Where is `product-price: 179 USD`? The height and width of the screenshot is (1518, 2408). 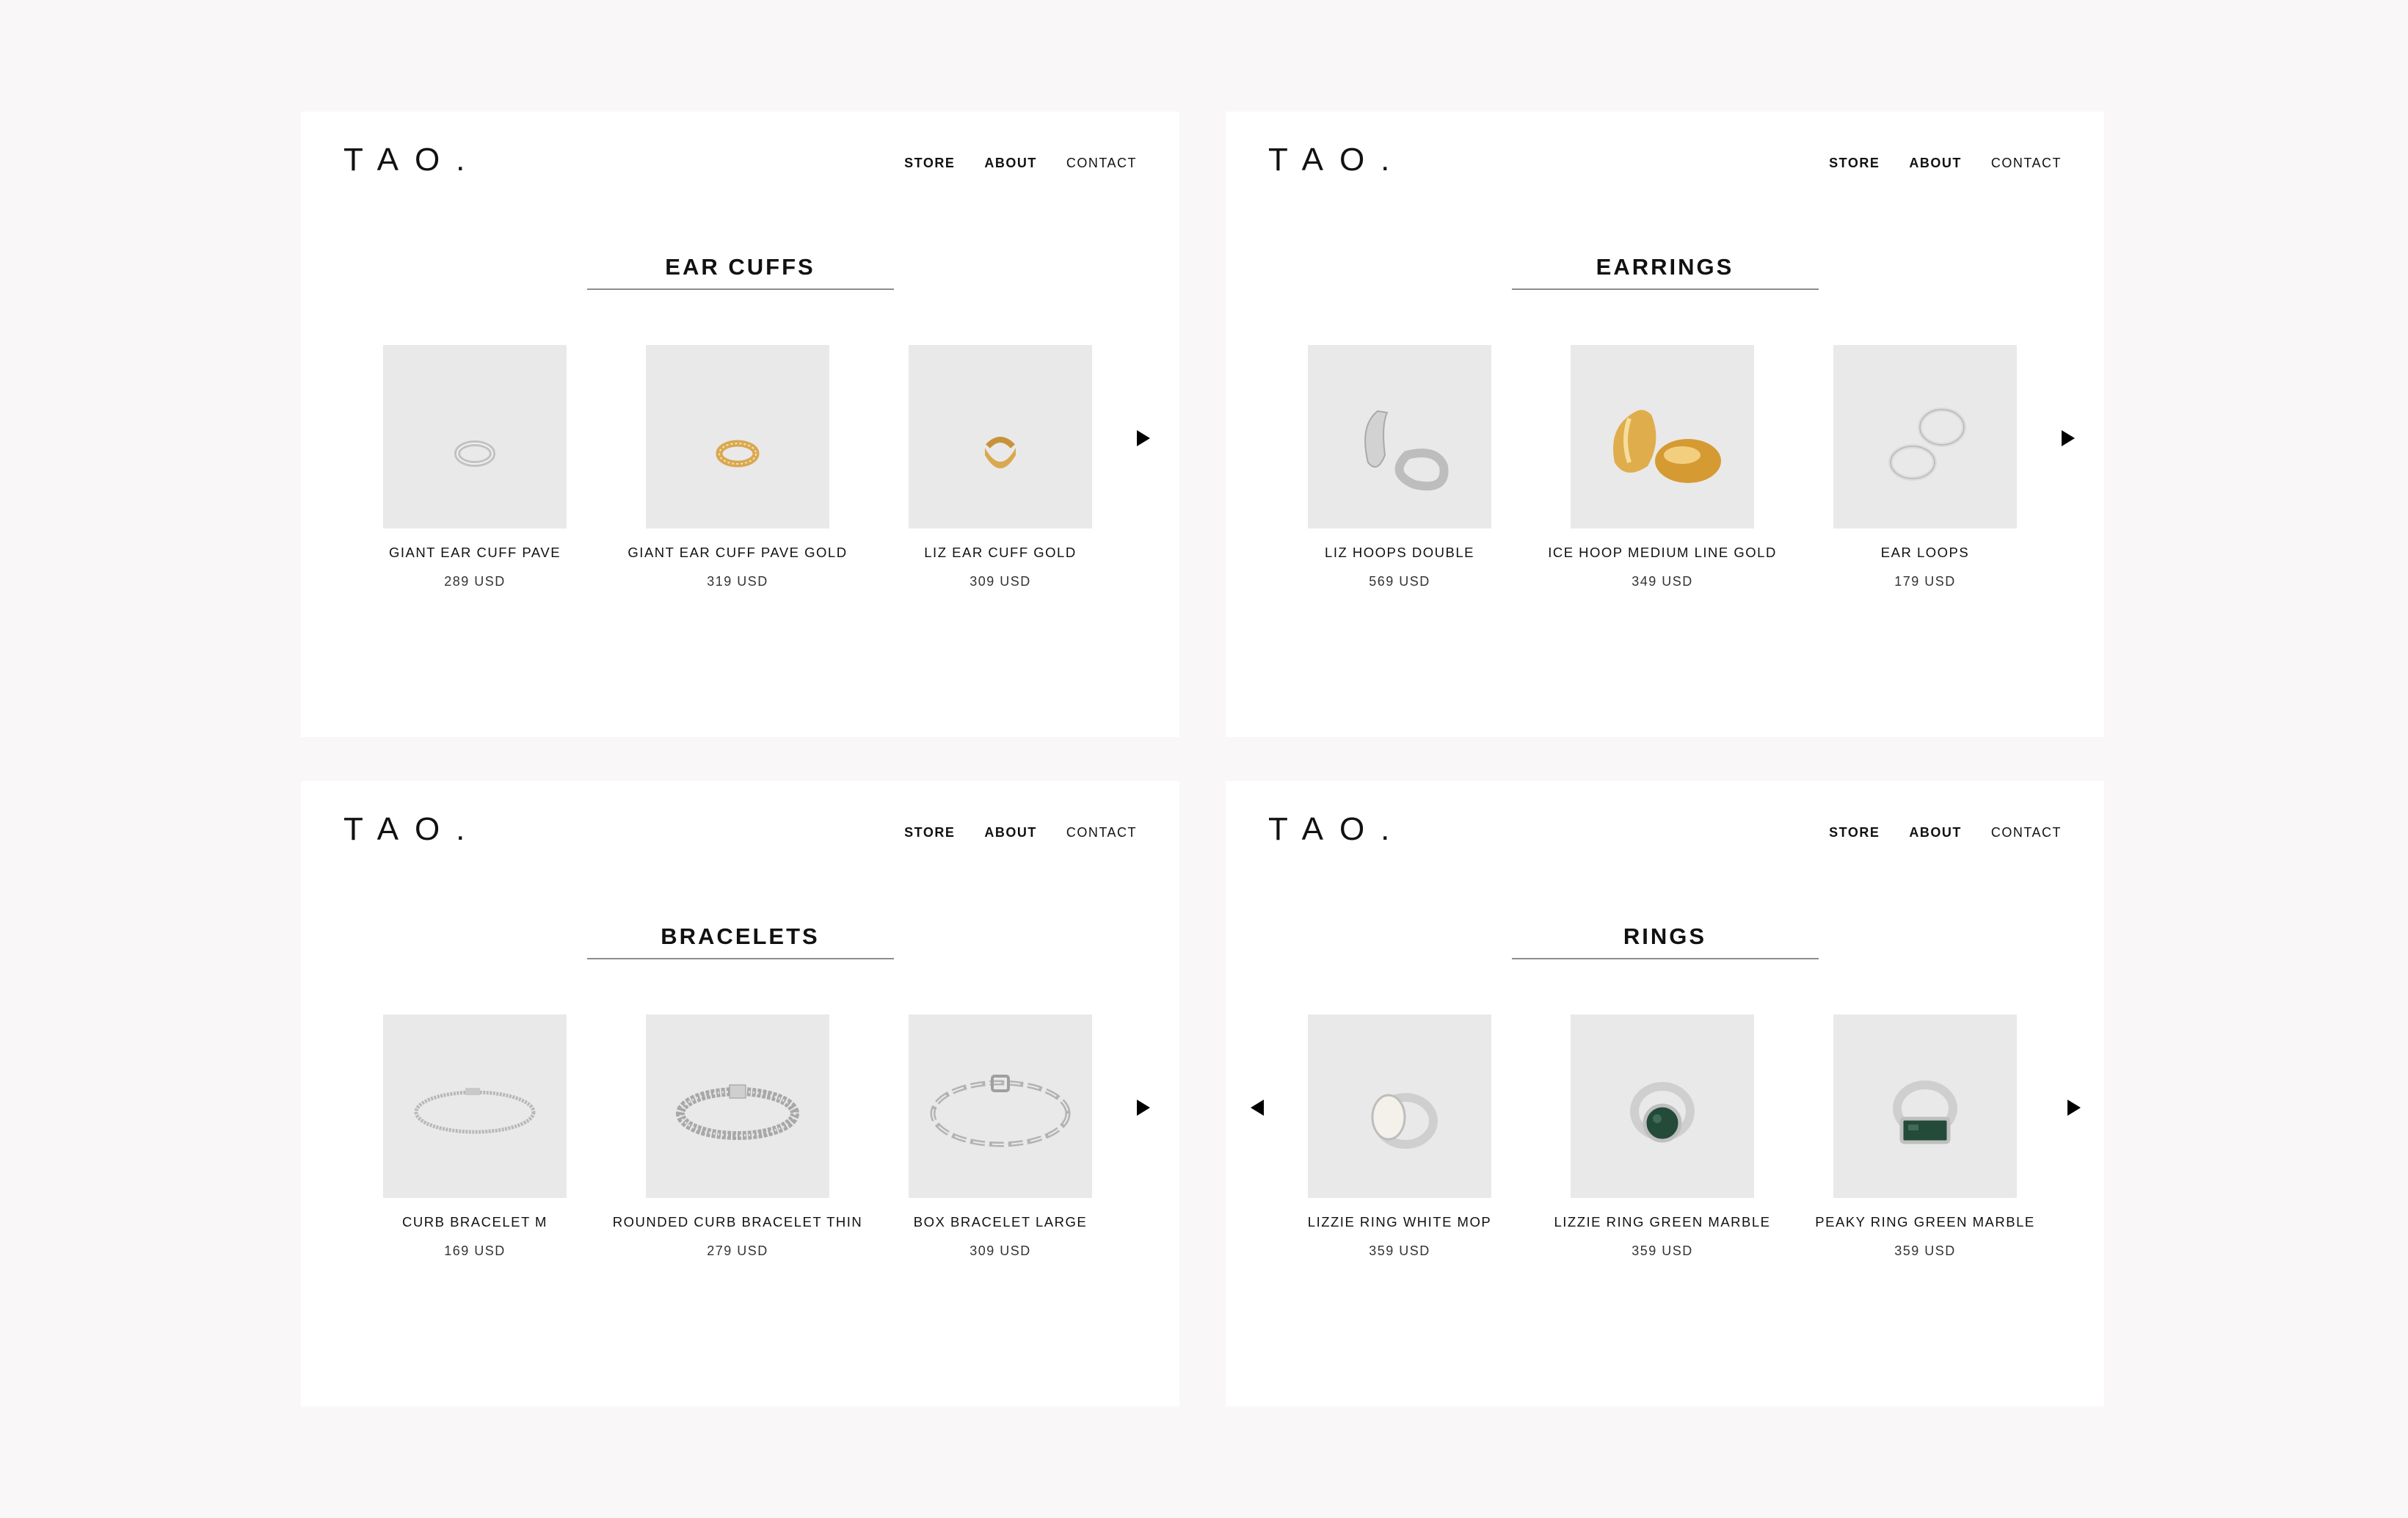 product-price: 179 USD is located at coordinates (1925, 581).